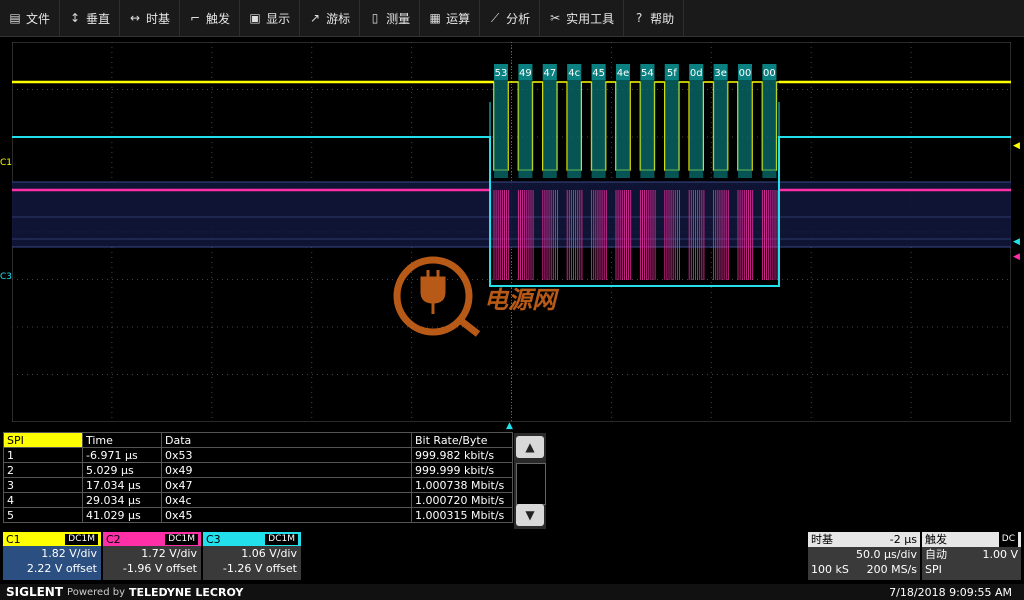 Image resolution: width=1024 pixels, height=600 pixels. What do you see at coordinates (830, 569) in the screenshot?
I see `timebase-points: 100 kS` at bounding box center [830, 569].